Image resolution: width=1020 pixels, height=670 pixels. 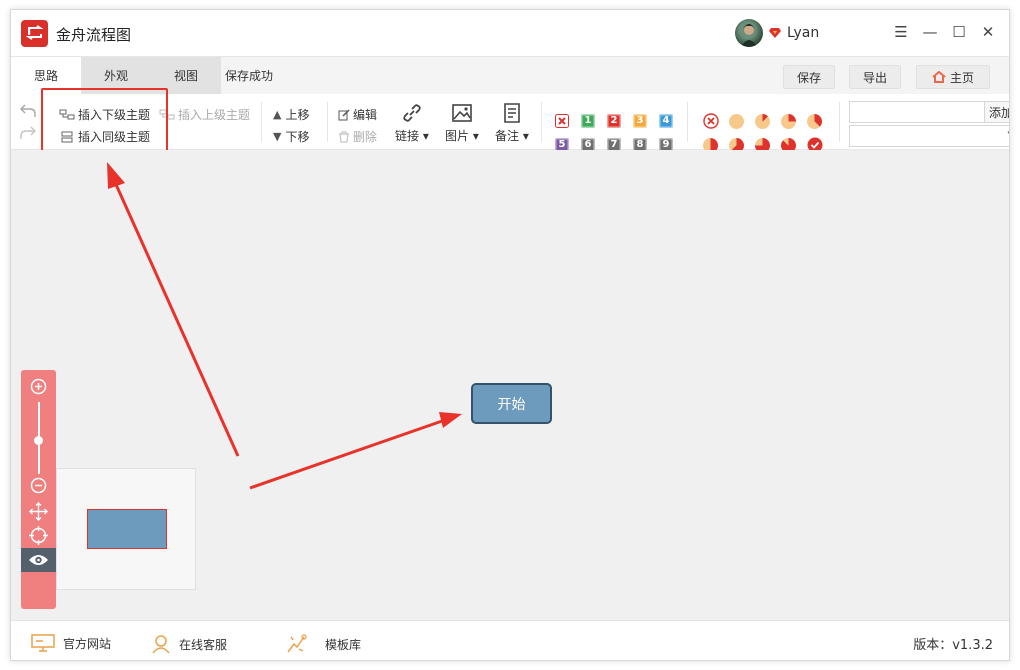 What do you see at coordinates (512, 113) in the screenshot?
I see `note-icon` at bounding box center [512, 113].